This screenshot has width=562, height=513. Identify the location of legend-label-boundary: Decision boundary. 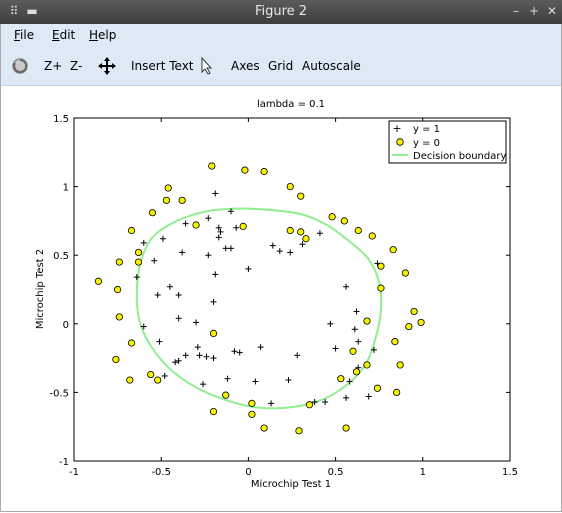
(459, 156).